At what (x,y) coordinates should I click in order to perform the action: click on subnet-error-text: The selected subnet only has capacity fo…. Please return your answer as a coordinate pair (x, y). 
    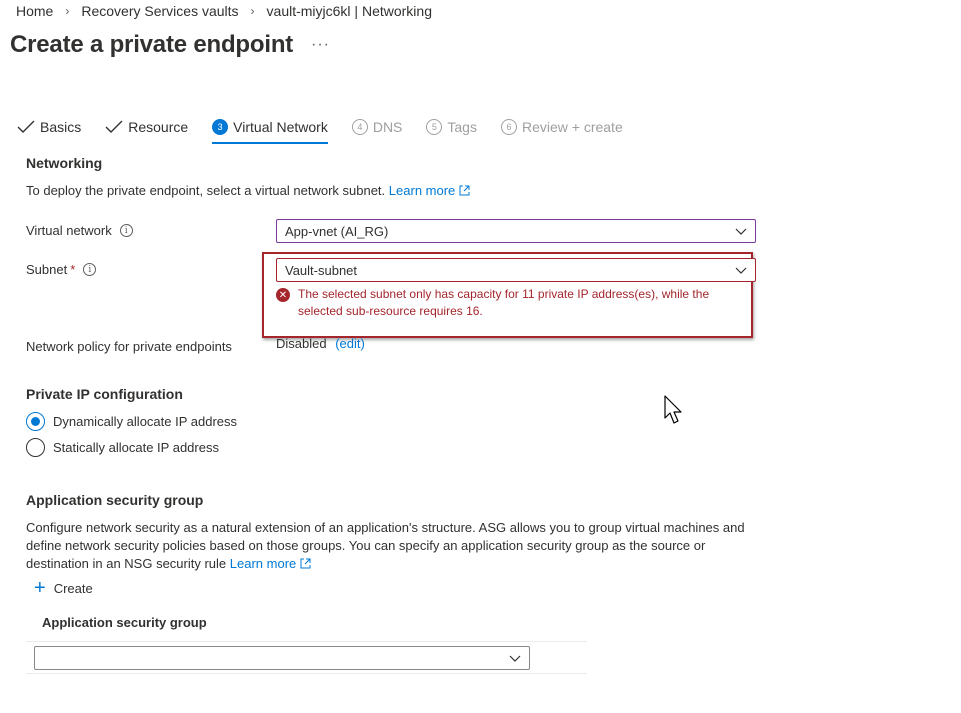
    Looking at the image, I should click on (504, 302).